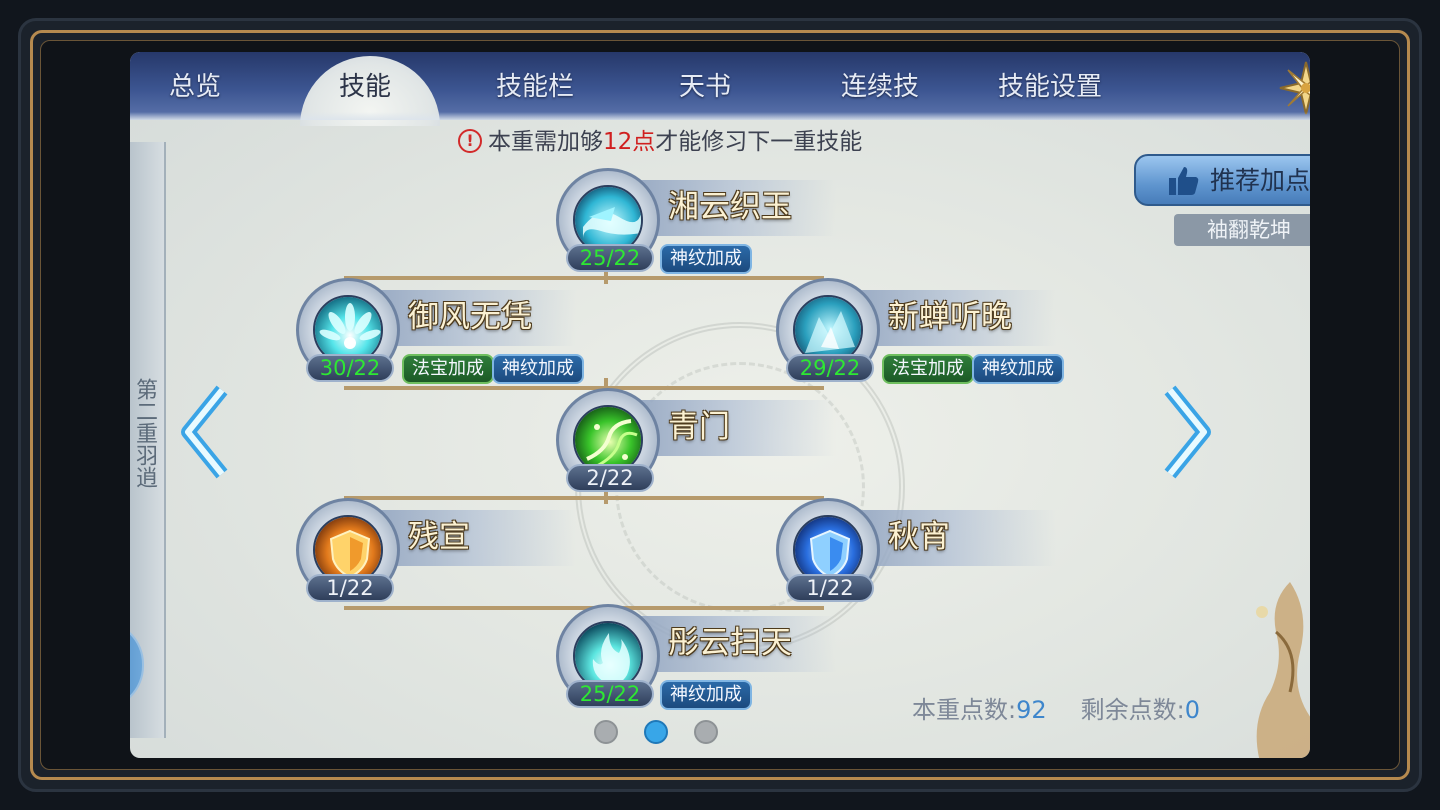 This screenshot has width=1440, height=810. What do you see at coordinates (610, 478) in the screenshot?
I see `skill-level: 2/22` at bounding box center [610, 478].